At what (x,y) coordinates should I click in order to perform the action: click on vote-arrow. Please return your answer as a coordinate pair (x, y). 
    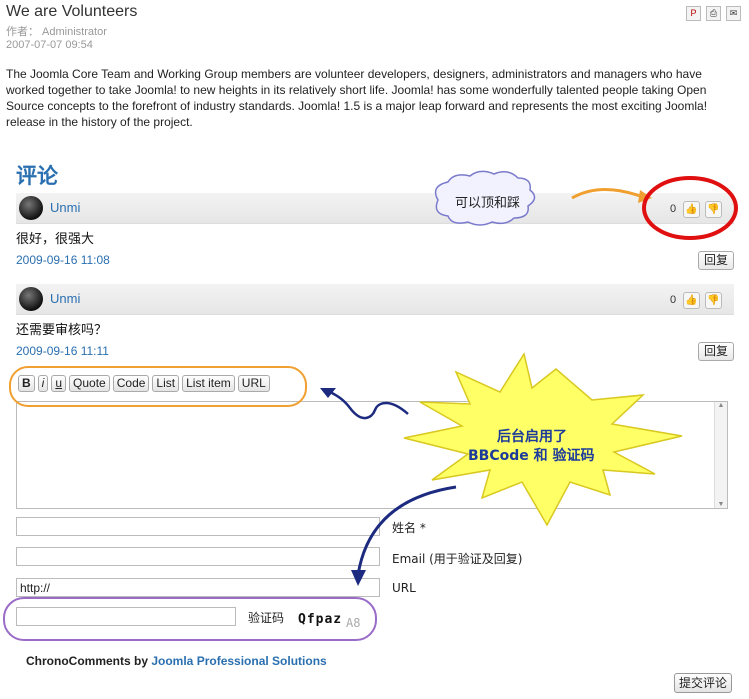
    Looking at the image, I should click on (606, 193).